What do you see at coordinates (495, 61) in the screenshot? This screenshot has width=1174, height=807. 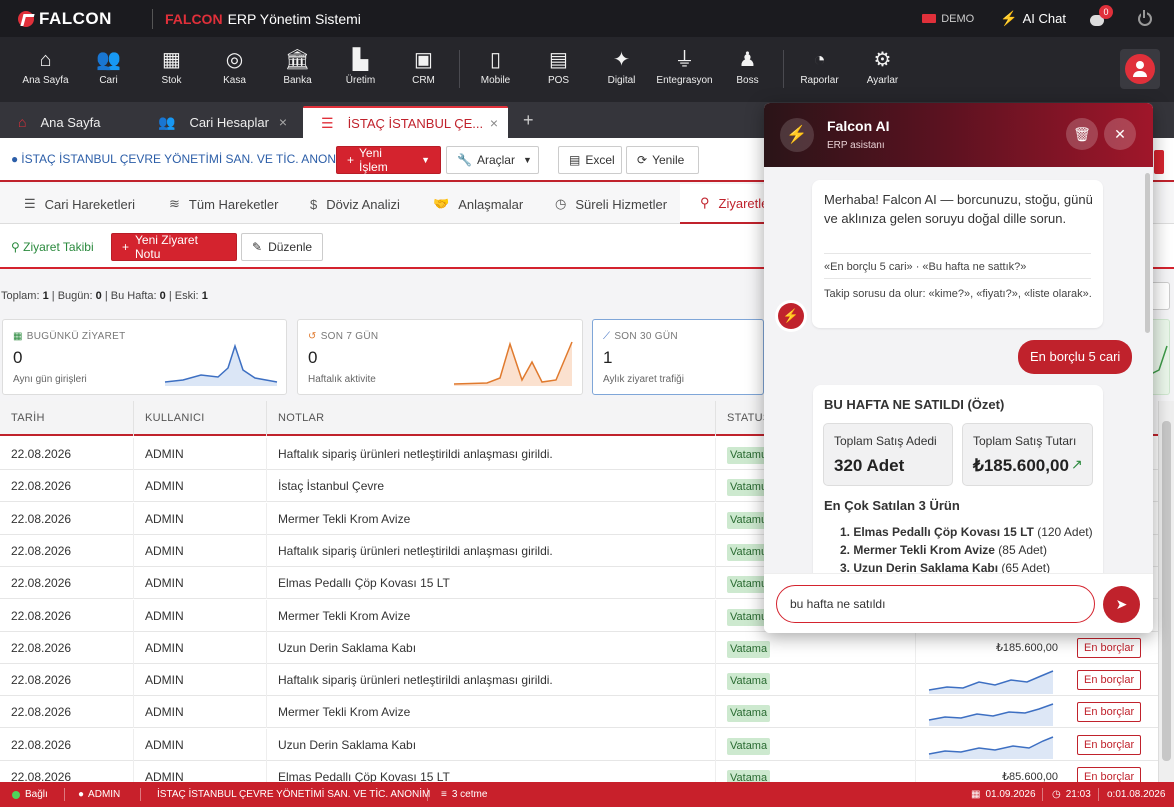 I see `module-mobile: ▯ Mobile` at bounding box center [495, 61].